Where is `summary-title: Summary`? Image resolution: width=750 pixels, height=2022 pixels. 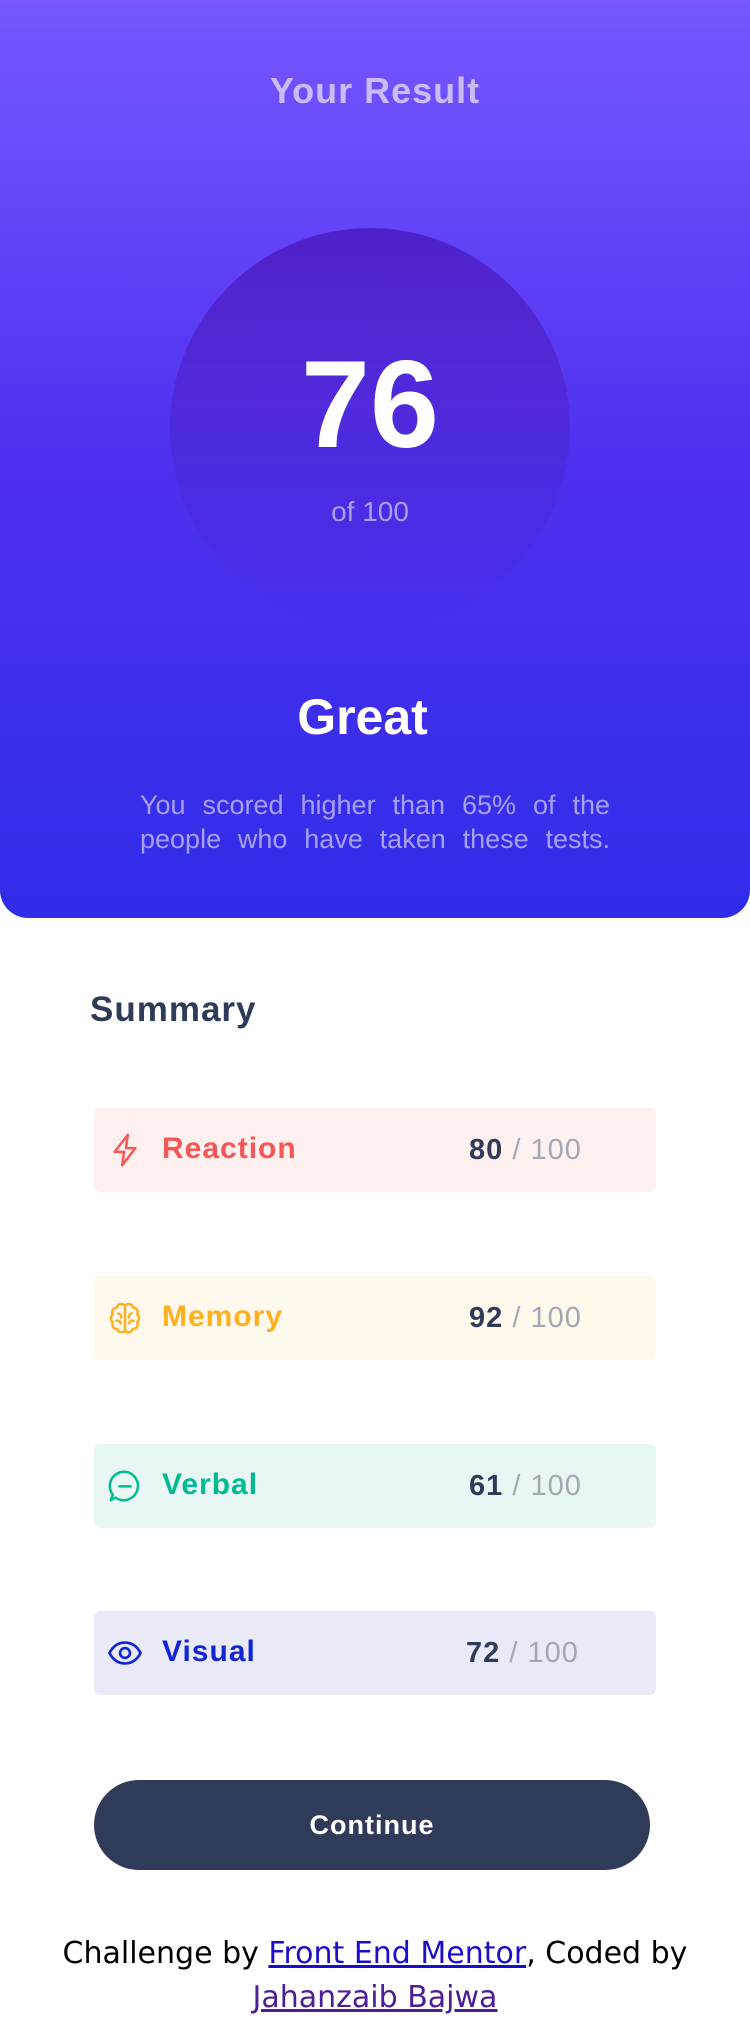
summary-title: Summary is located at coordinates (173, 1009).